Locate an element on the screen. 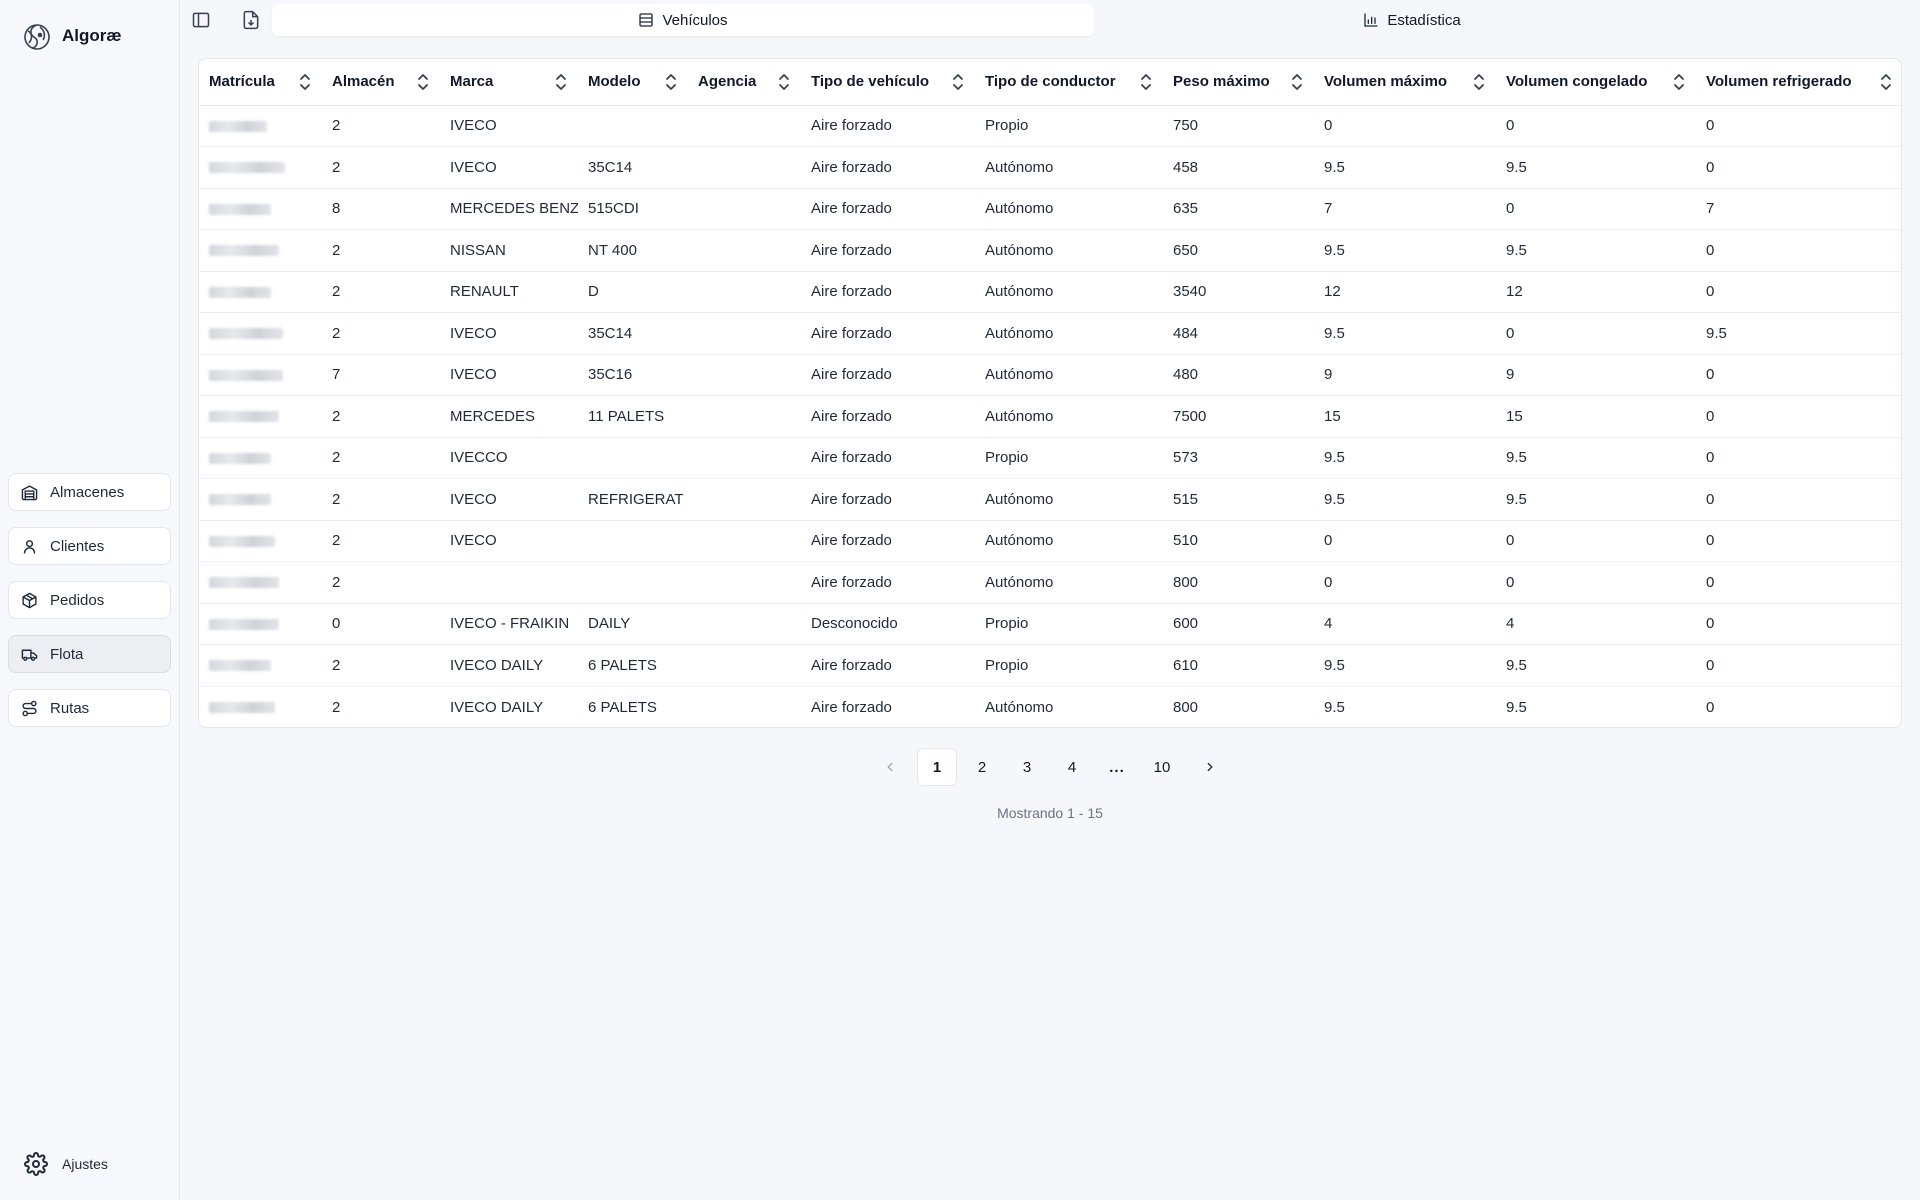 This screenshot has width=1920, height=1200. cell-peso-maximo: 800 is located at coordinates (1186, 707).